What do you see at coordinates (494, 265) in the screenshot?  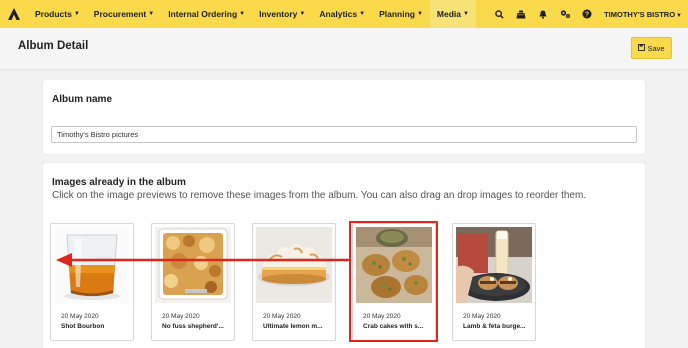 I see `lamb-feta-burger-image` at bounding box center [494, 265].